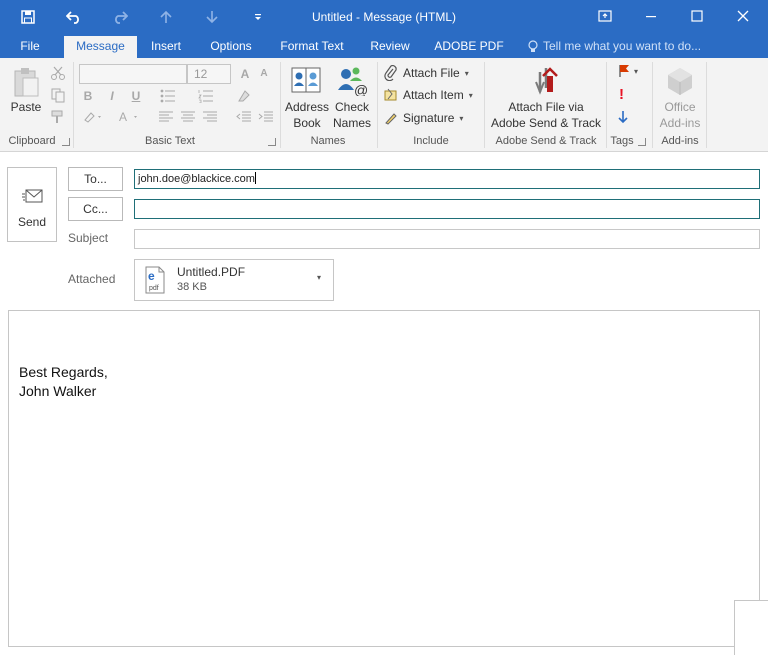  What do you see at coordinates (384, 18) in the screenshot?
I see `title-bar: Untitled - Message (HTML)` at bounding box center [384, 18].